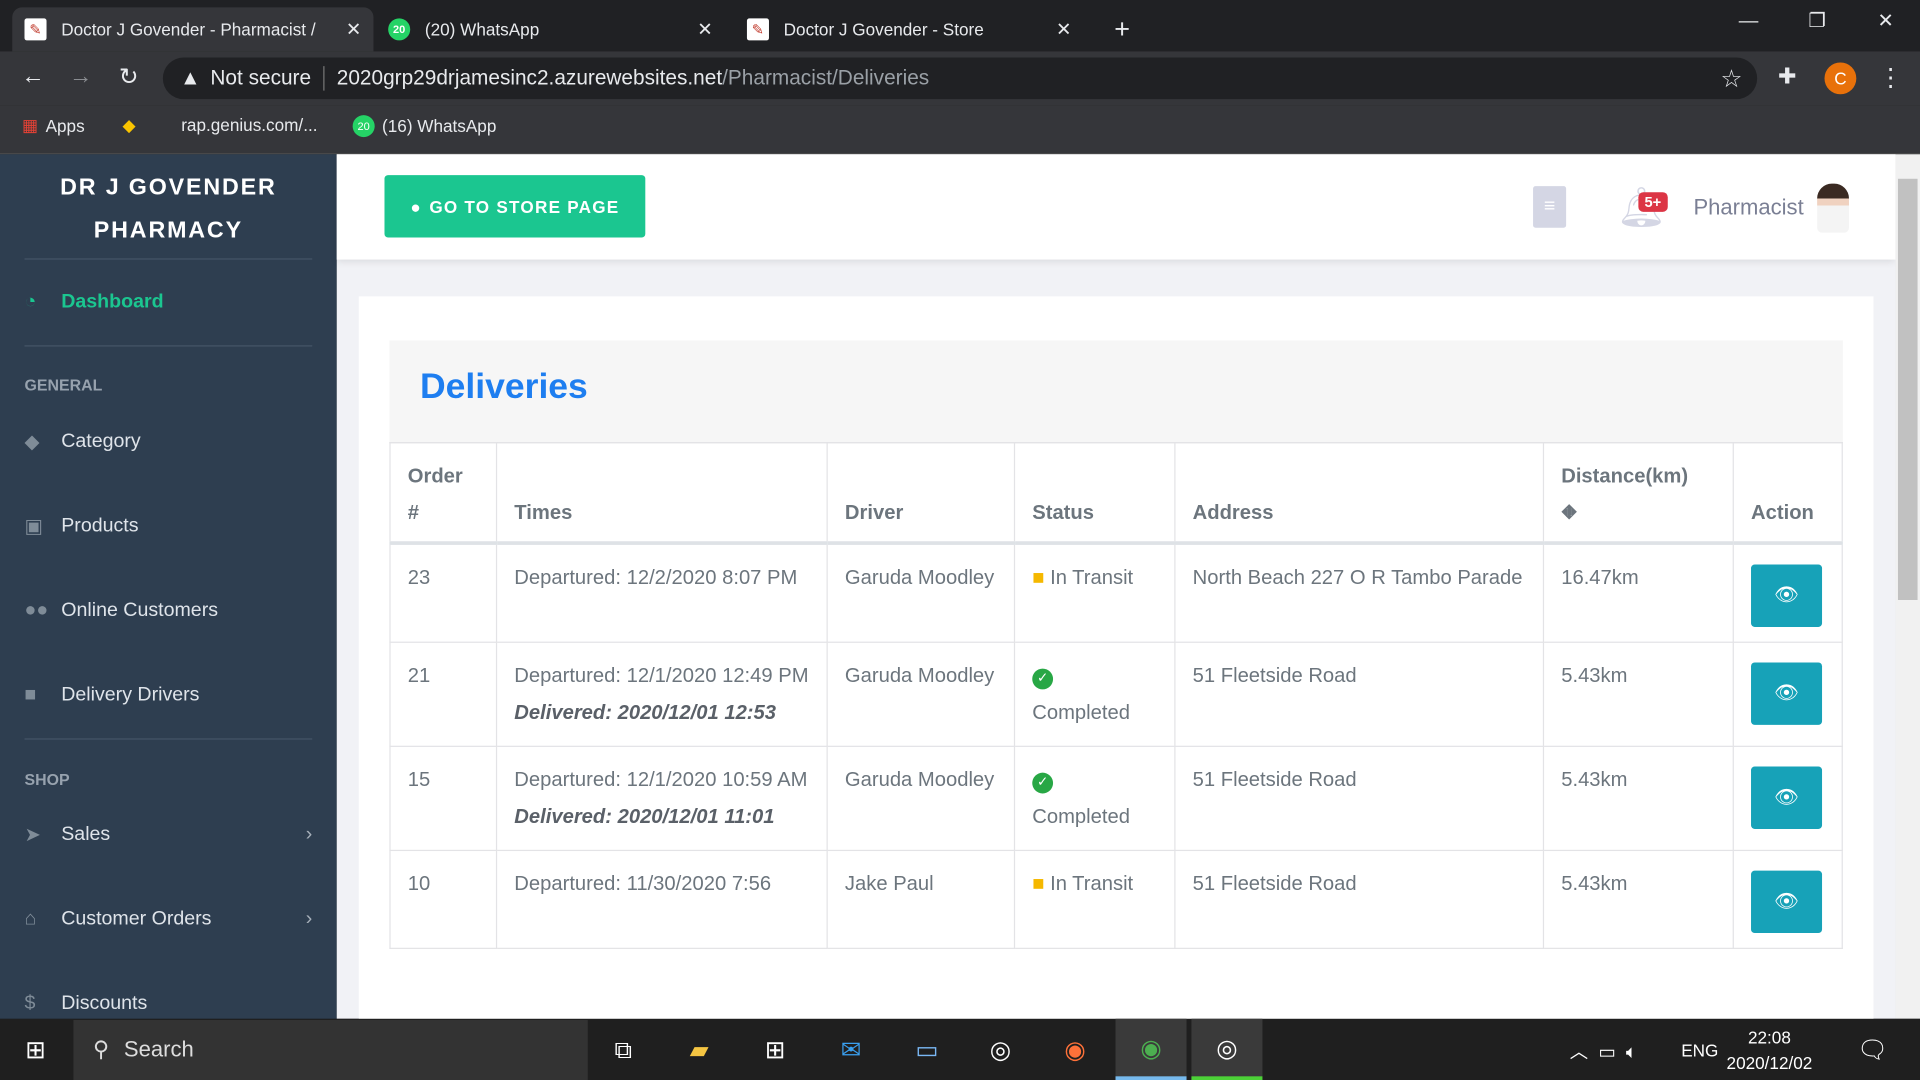  I want to click on app-spiral-icon: ◎, so click(1227, 1049).